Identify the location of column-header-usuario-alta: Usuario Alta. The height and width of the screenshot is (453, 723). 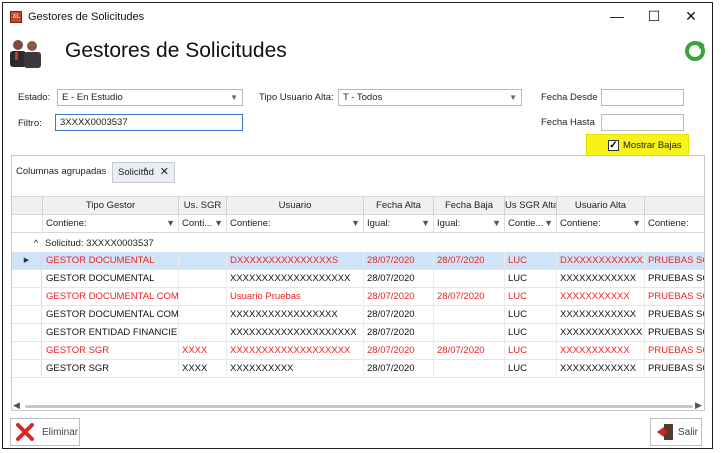
(601, 206).